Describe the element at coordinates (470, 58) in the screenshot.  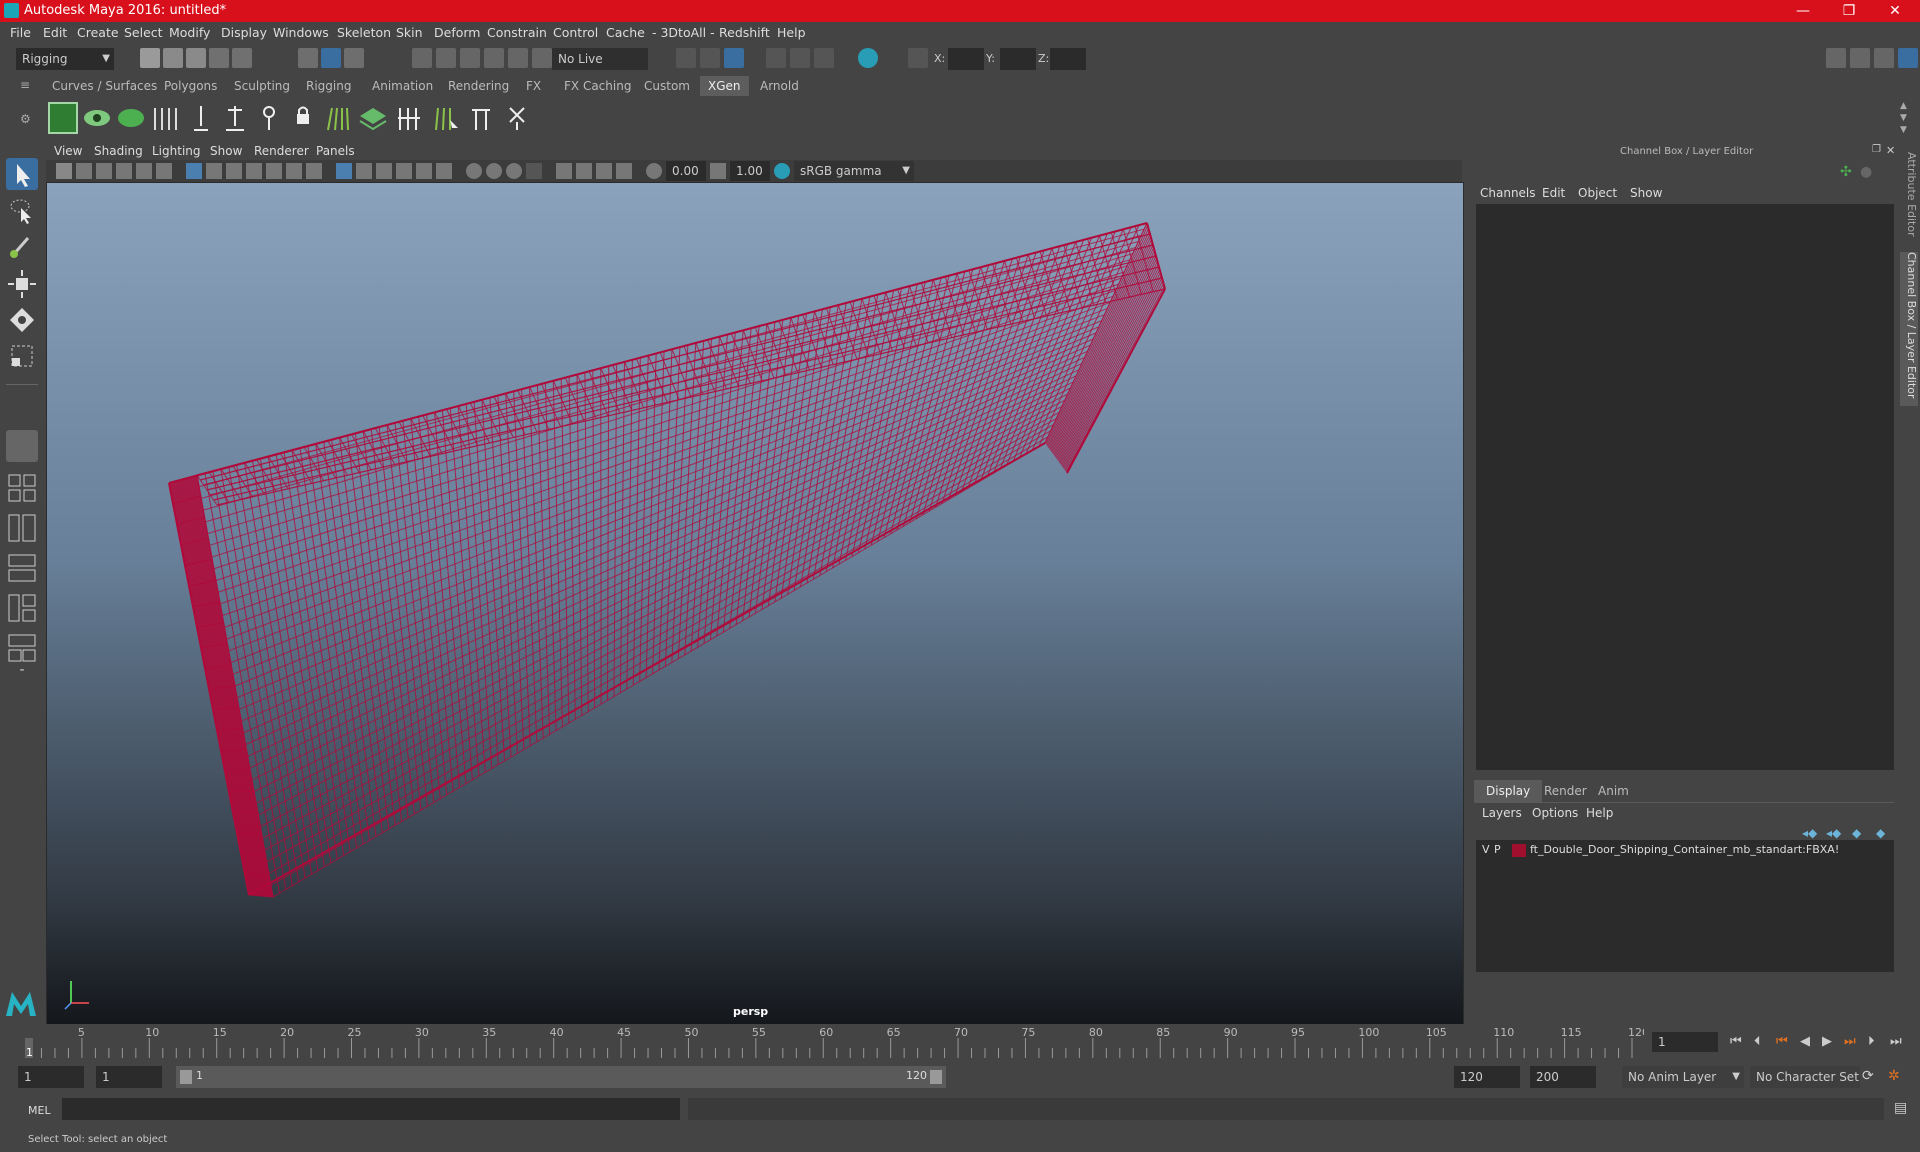
I see `snap-point-icon` at that location.